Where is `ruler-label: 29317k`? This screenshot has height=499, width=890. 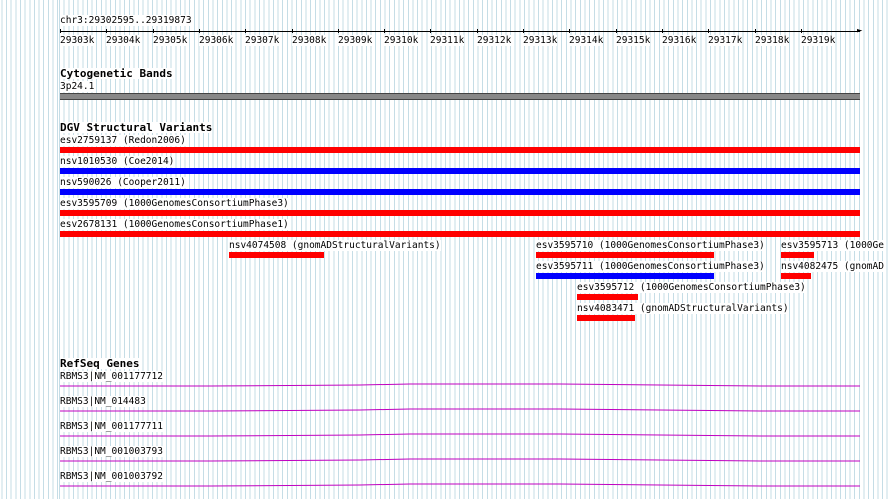
ruler-label: 29317k is located at coordinates (725, 40).